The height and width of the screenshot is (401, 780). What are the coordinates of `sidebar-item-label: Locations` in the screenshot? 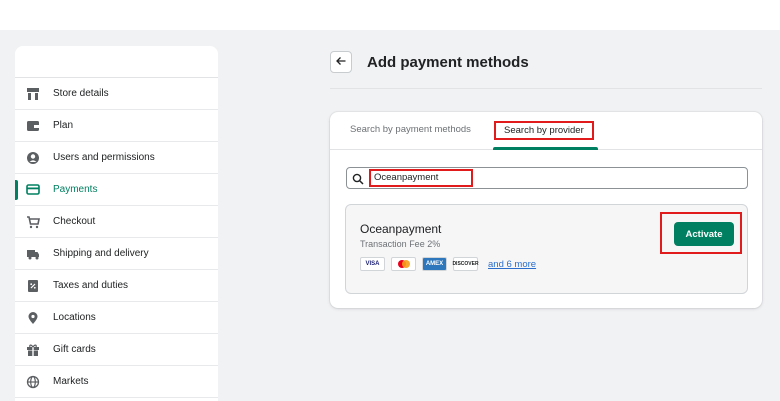 It's located at (74, 317).